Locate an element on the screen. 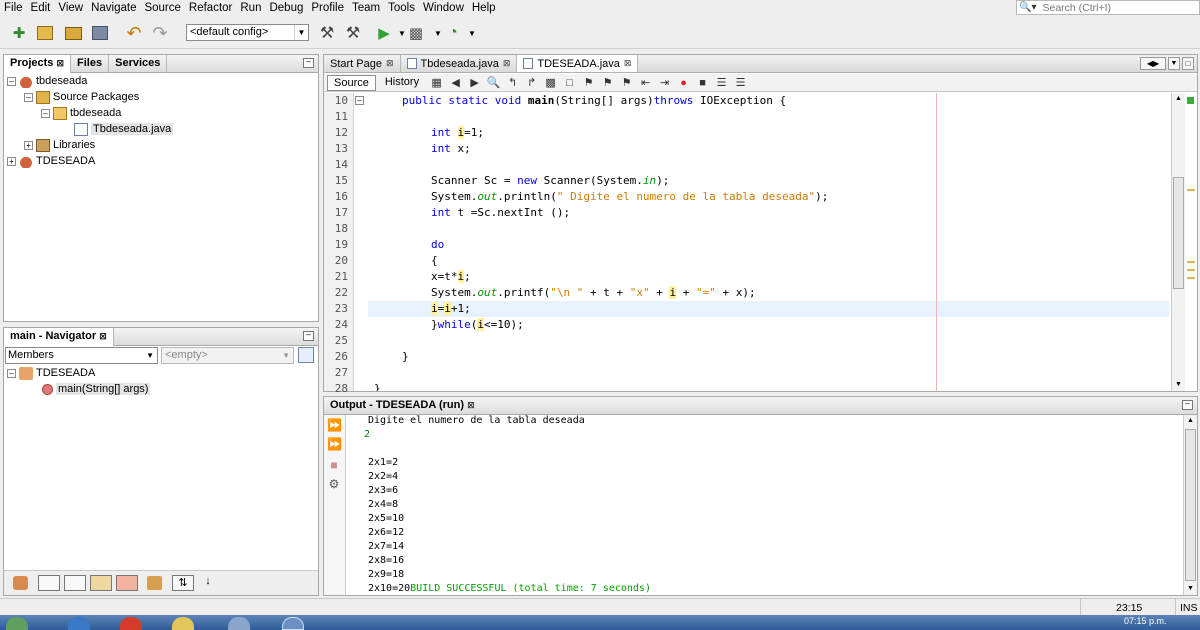 The height and width of the screenshot is (630, 1200). navigator-filter-select: <empty> ▼ is located at coordinates (227, 355).